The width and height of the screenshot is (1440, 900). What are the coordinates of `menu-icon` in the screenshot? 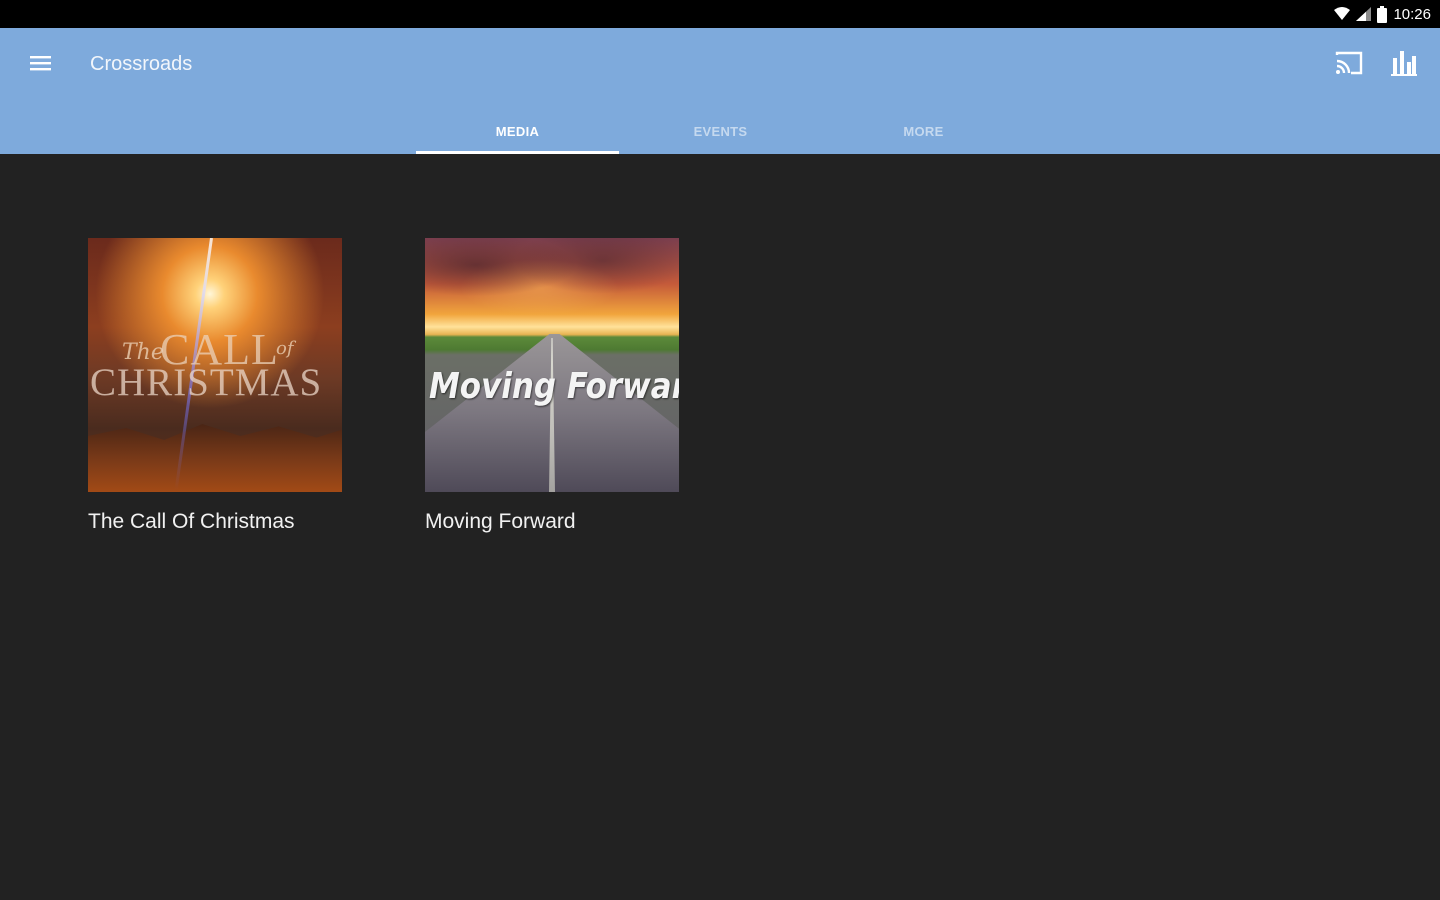 It's located at (41, 65).